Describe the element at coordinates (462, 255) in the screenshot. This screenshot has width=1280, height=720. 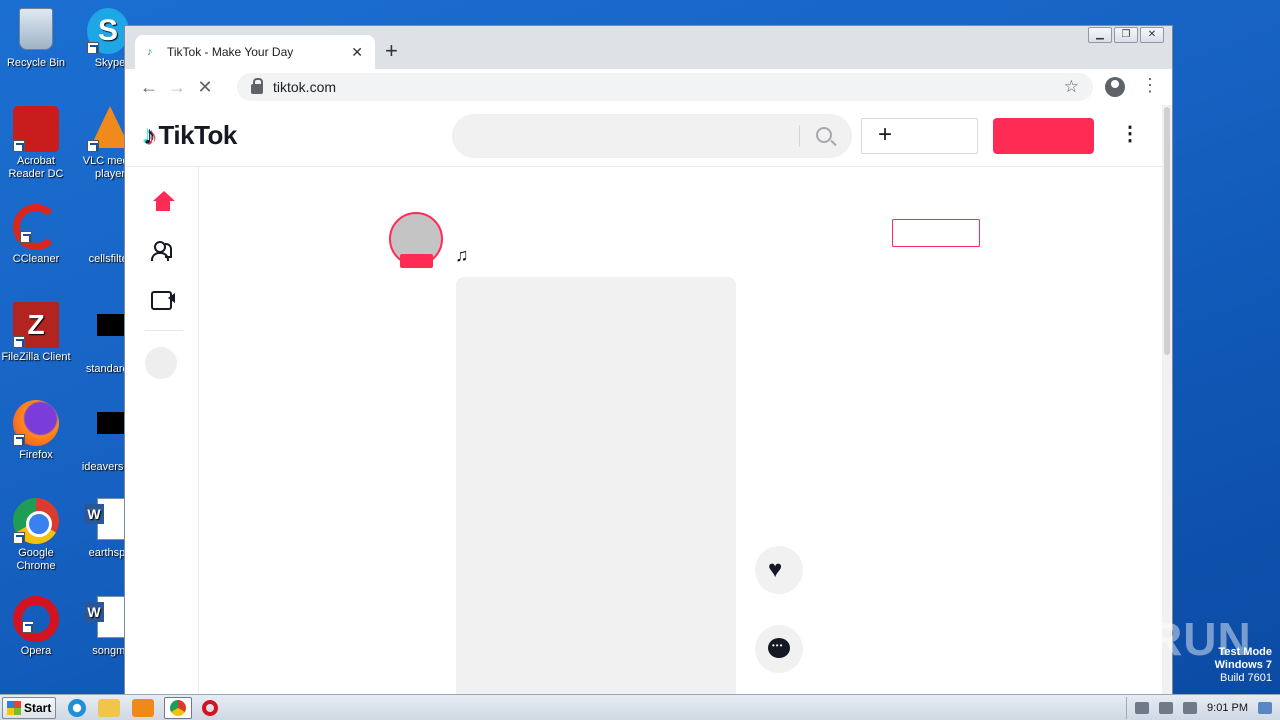
I see `music-note-icon: ♫` at that location.